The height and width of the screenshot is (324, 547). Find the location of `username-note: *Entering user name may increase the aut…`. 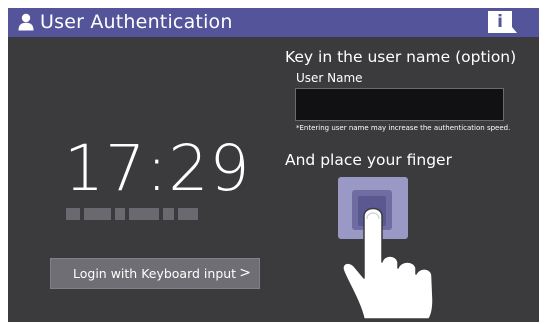

username-note: *Entering user name may increase the aut… is located at coordinates (403, 128).